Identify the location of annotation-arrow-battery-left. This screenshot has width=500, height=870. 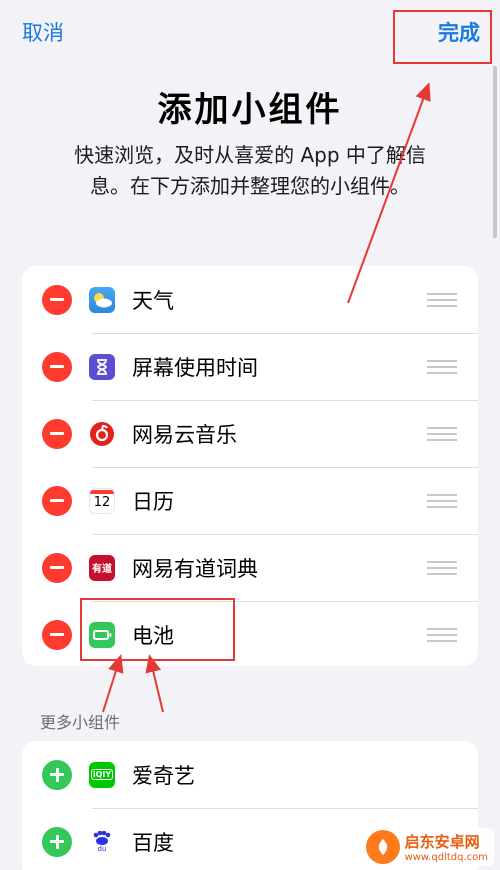
(113, 683).